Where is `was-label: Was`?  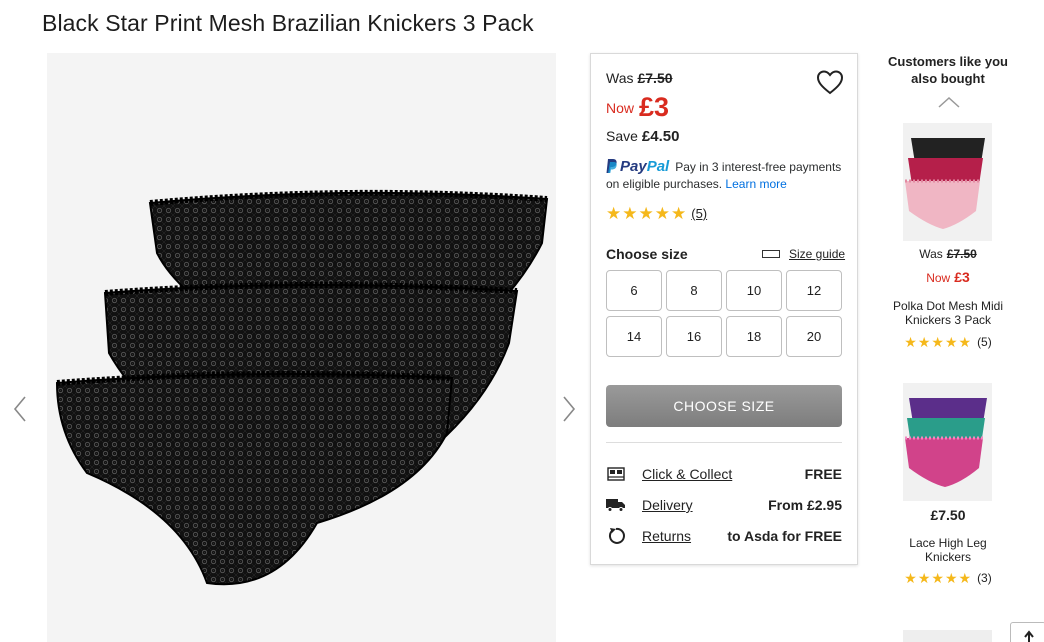 was-label: Was is located at coordinates (620, 78).